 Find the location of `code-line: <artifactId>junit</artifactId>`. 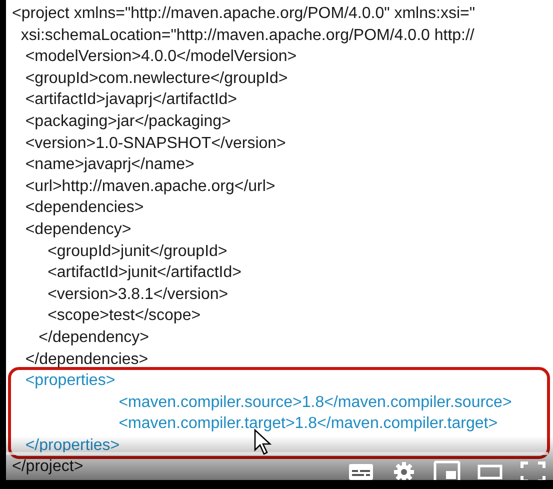

code-line: <artifactId>junit</artifactId> is located at coordinates (144, 273).